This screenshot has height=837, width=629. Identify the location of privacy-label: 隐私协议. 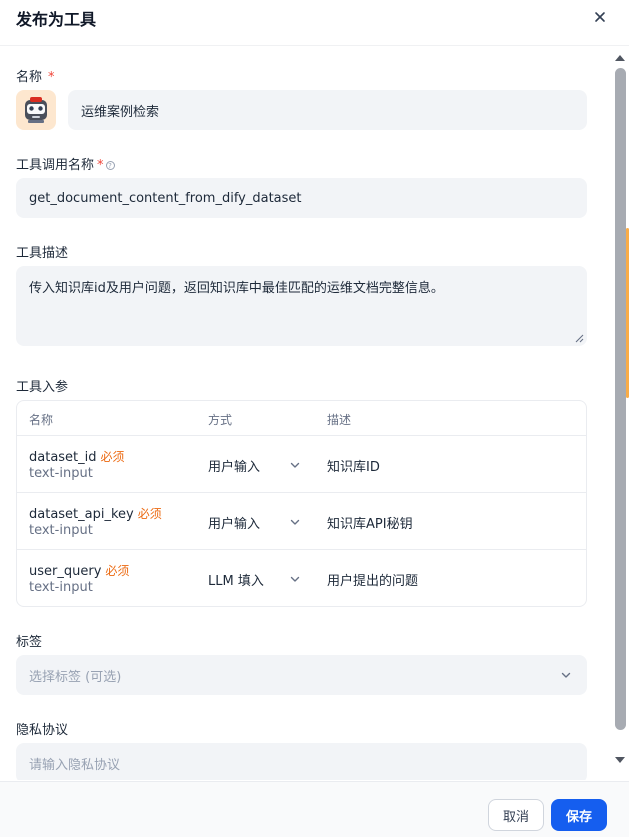
(42, 730).